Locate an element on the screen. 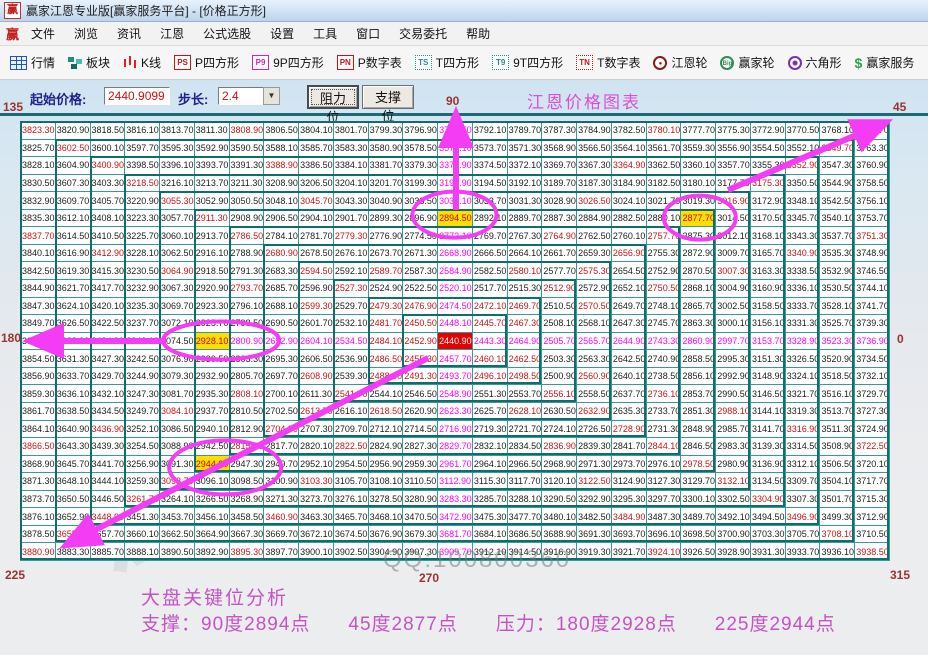 The width and height of the screenshot is (928, 655). grid-cell: 3429.70 is located at coordinates (108, 376).